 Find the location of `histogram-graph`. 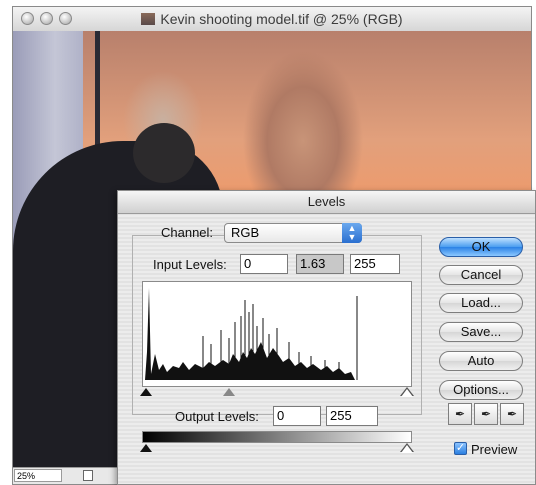

histogram-graph is located at coordinates (251, 334).